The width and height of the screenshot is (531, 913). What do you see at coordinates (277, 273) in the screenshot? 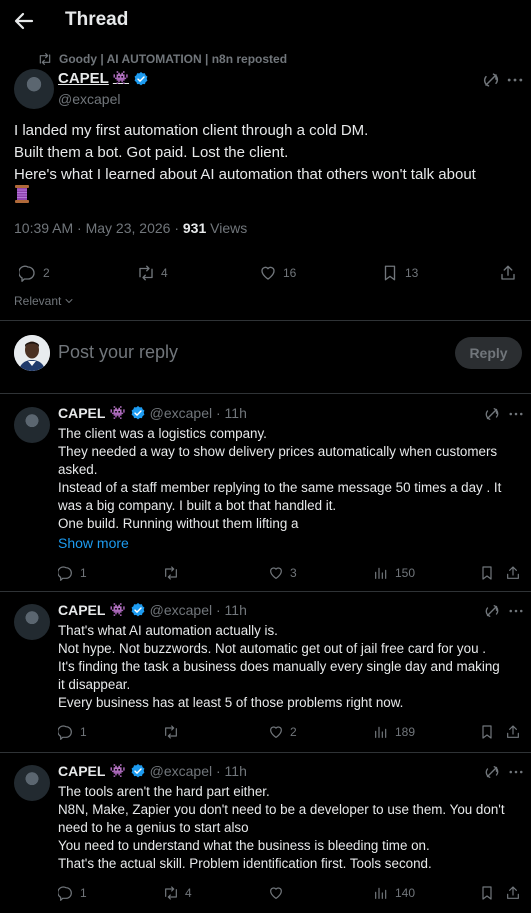
I see `like-button: 16` at bounding box center [277, 273].